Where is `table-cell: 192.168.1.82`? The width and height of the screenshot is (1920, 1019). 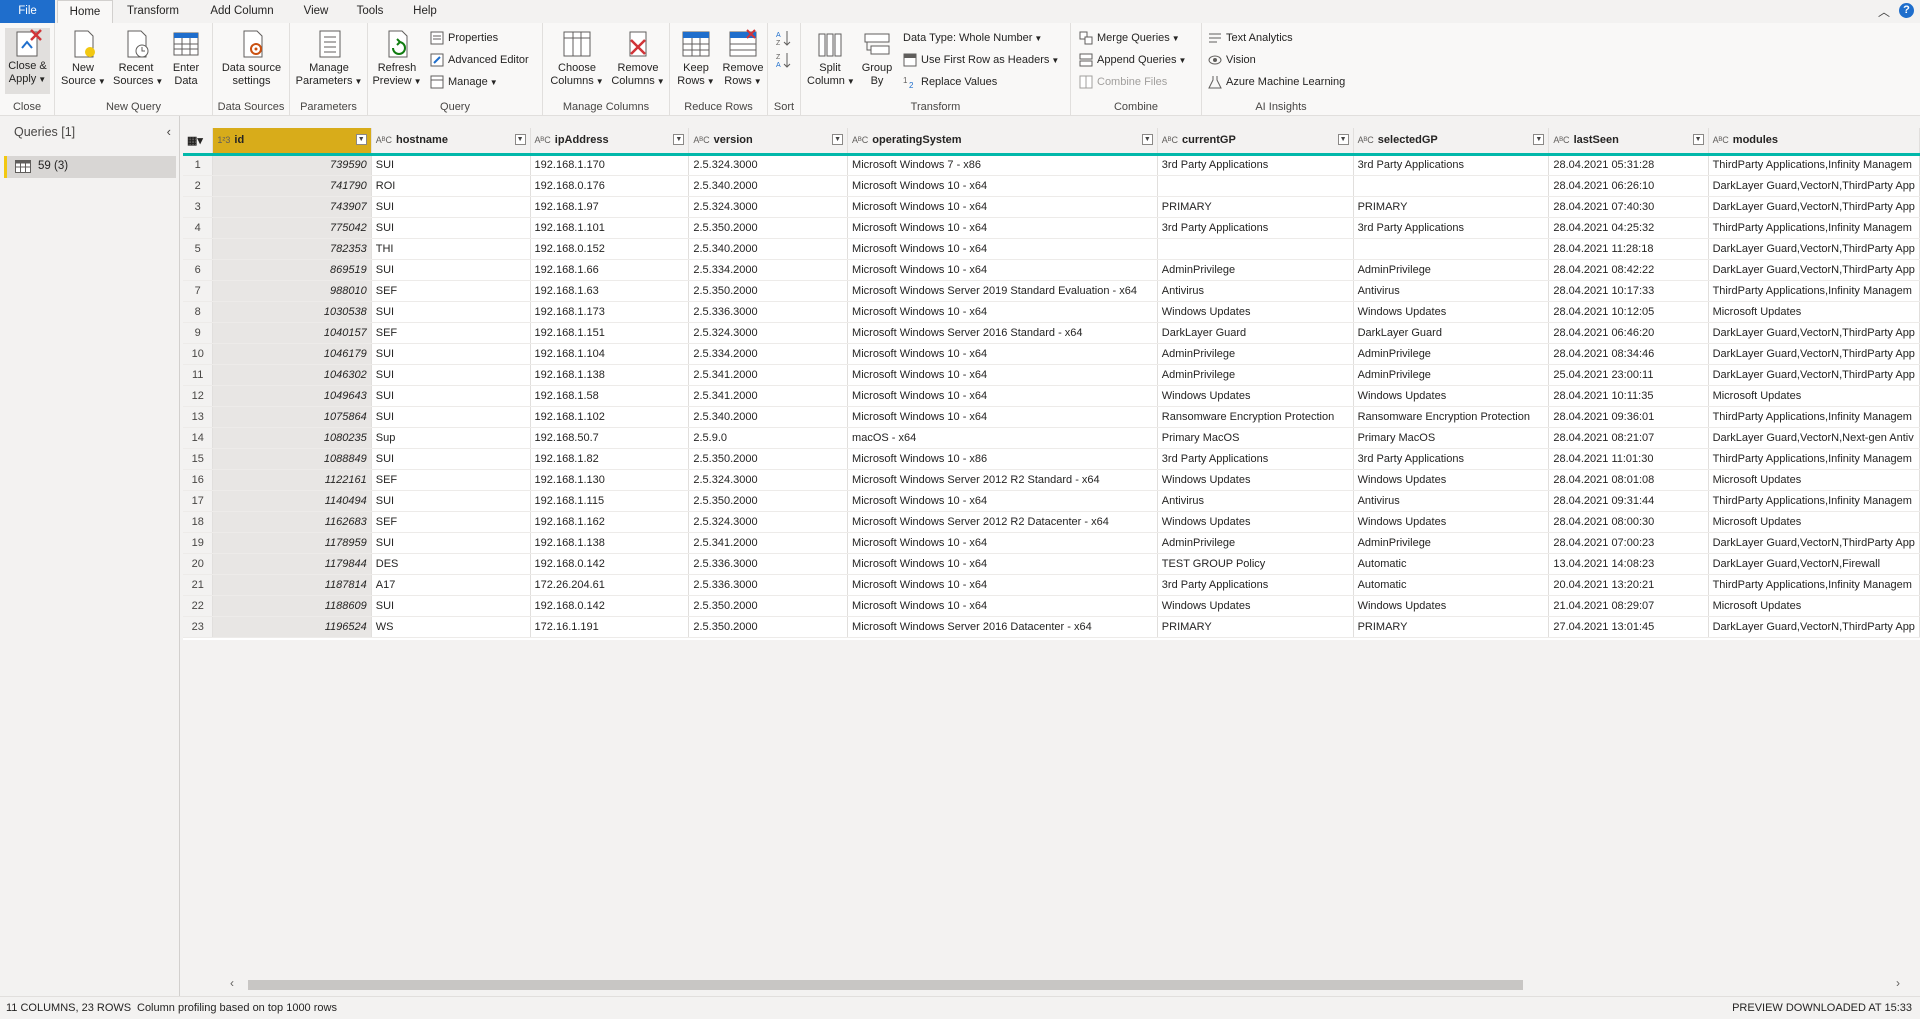
table-cell: 192.168.1.82 is located at coordinates (610, 459).